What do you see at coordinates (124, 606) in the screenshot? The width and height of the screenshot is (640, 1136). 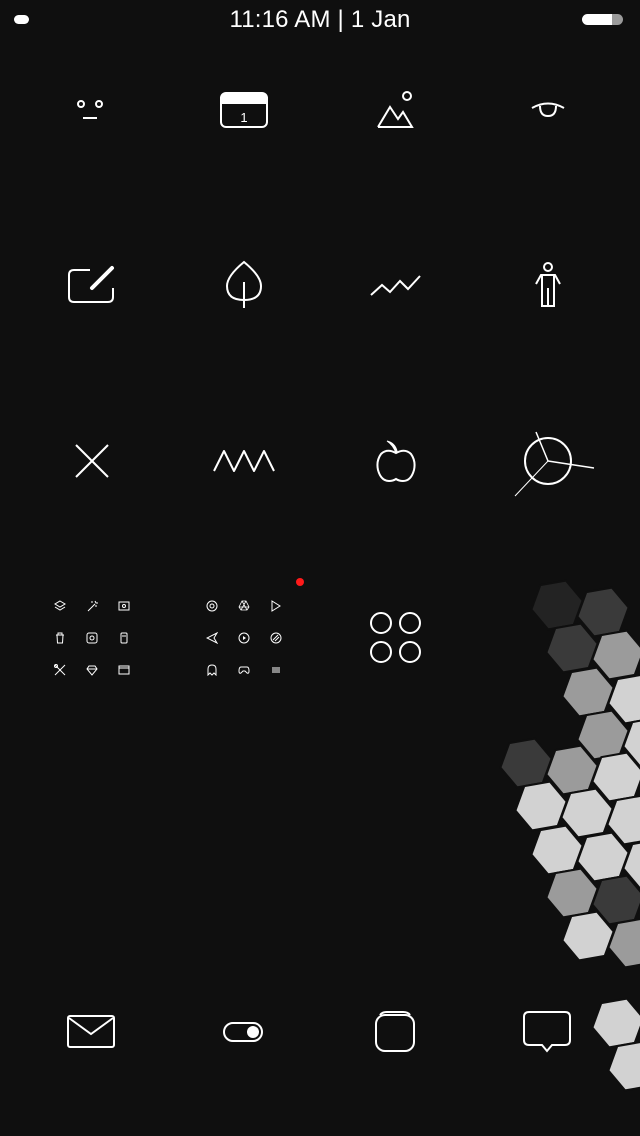 I see `screen-icon` at bounding box center [124, 606].